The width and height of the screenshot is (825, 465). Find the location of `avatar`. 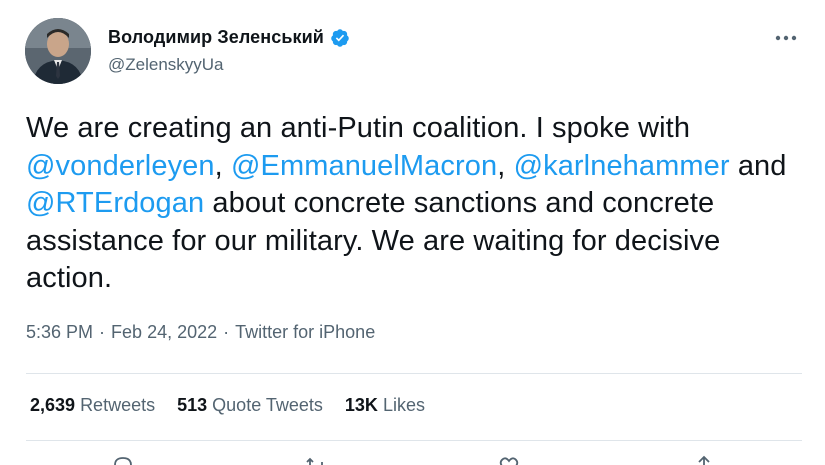

avatar is located at coordinates (58, 51).